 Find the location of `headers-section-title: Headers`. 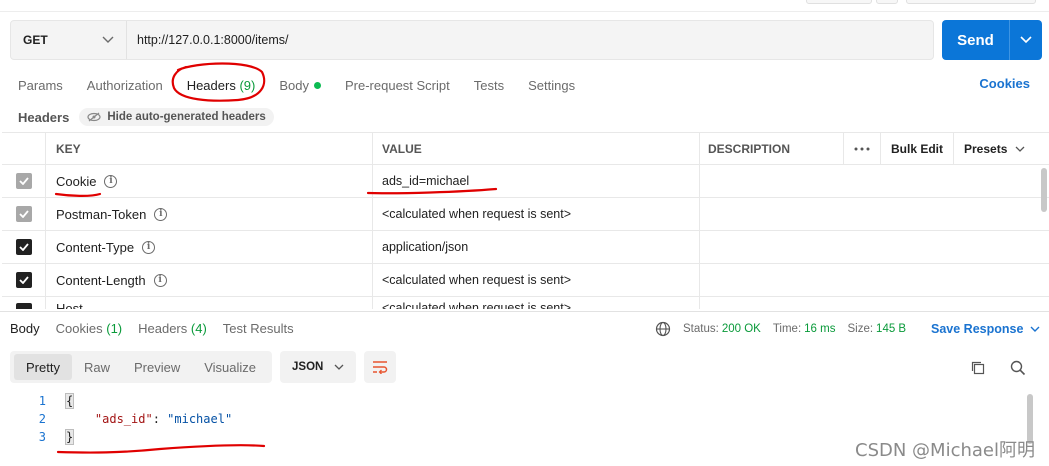

headers-section-title: Headers is located at coordinates (44, 117).